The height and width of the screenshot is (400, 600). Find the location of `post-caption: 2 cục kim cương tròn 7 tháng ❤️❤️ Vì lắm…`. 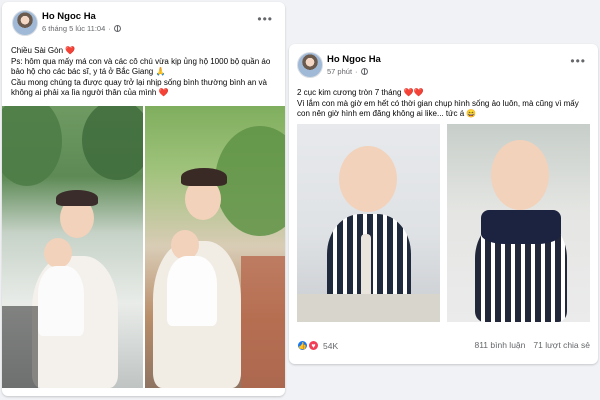

post-caption: 2 cục kim cương tròn 7 tháng ❤️❤️ Vì lắm… is located at coordinates (445, 104).